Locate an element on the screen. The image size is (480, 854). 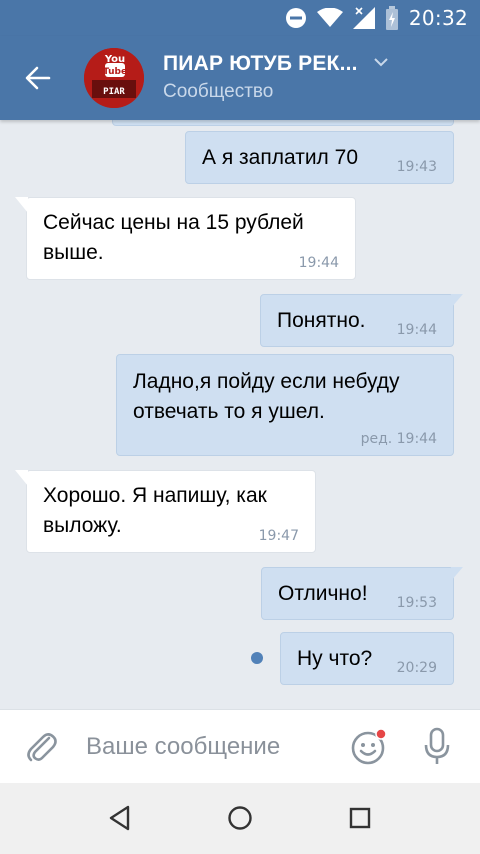
avatar-text-piar: PIAR is located at coordinates (114, 92).